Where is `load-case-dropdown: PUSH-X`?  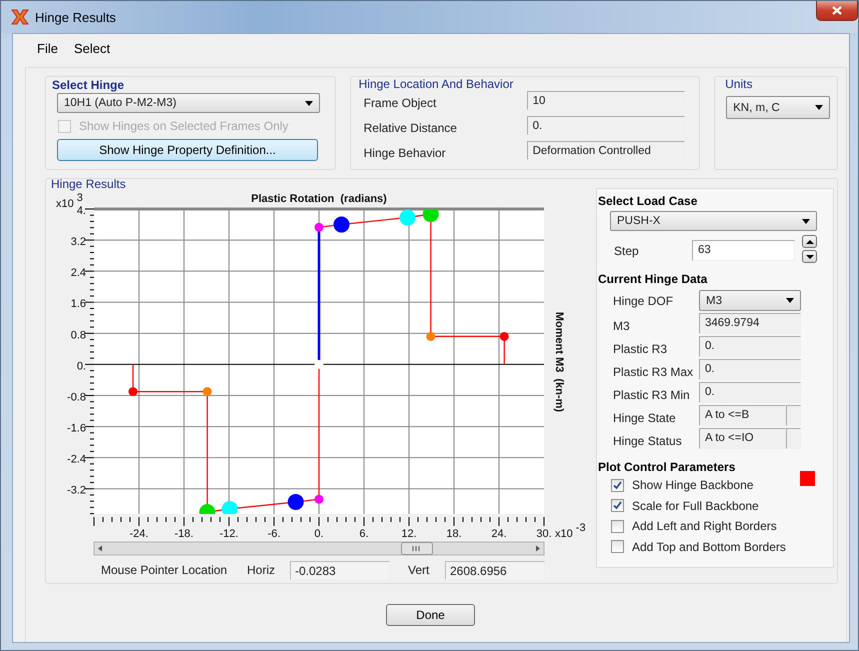 load-case-dropdown: PUSH-X is located at coordinates (713, 221).